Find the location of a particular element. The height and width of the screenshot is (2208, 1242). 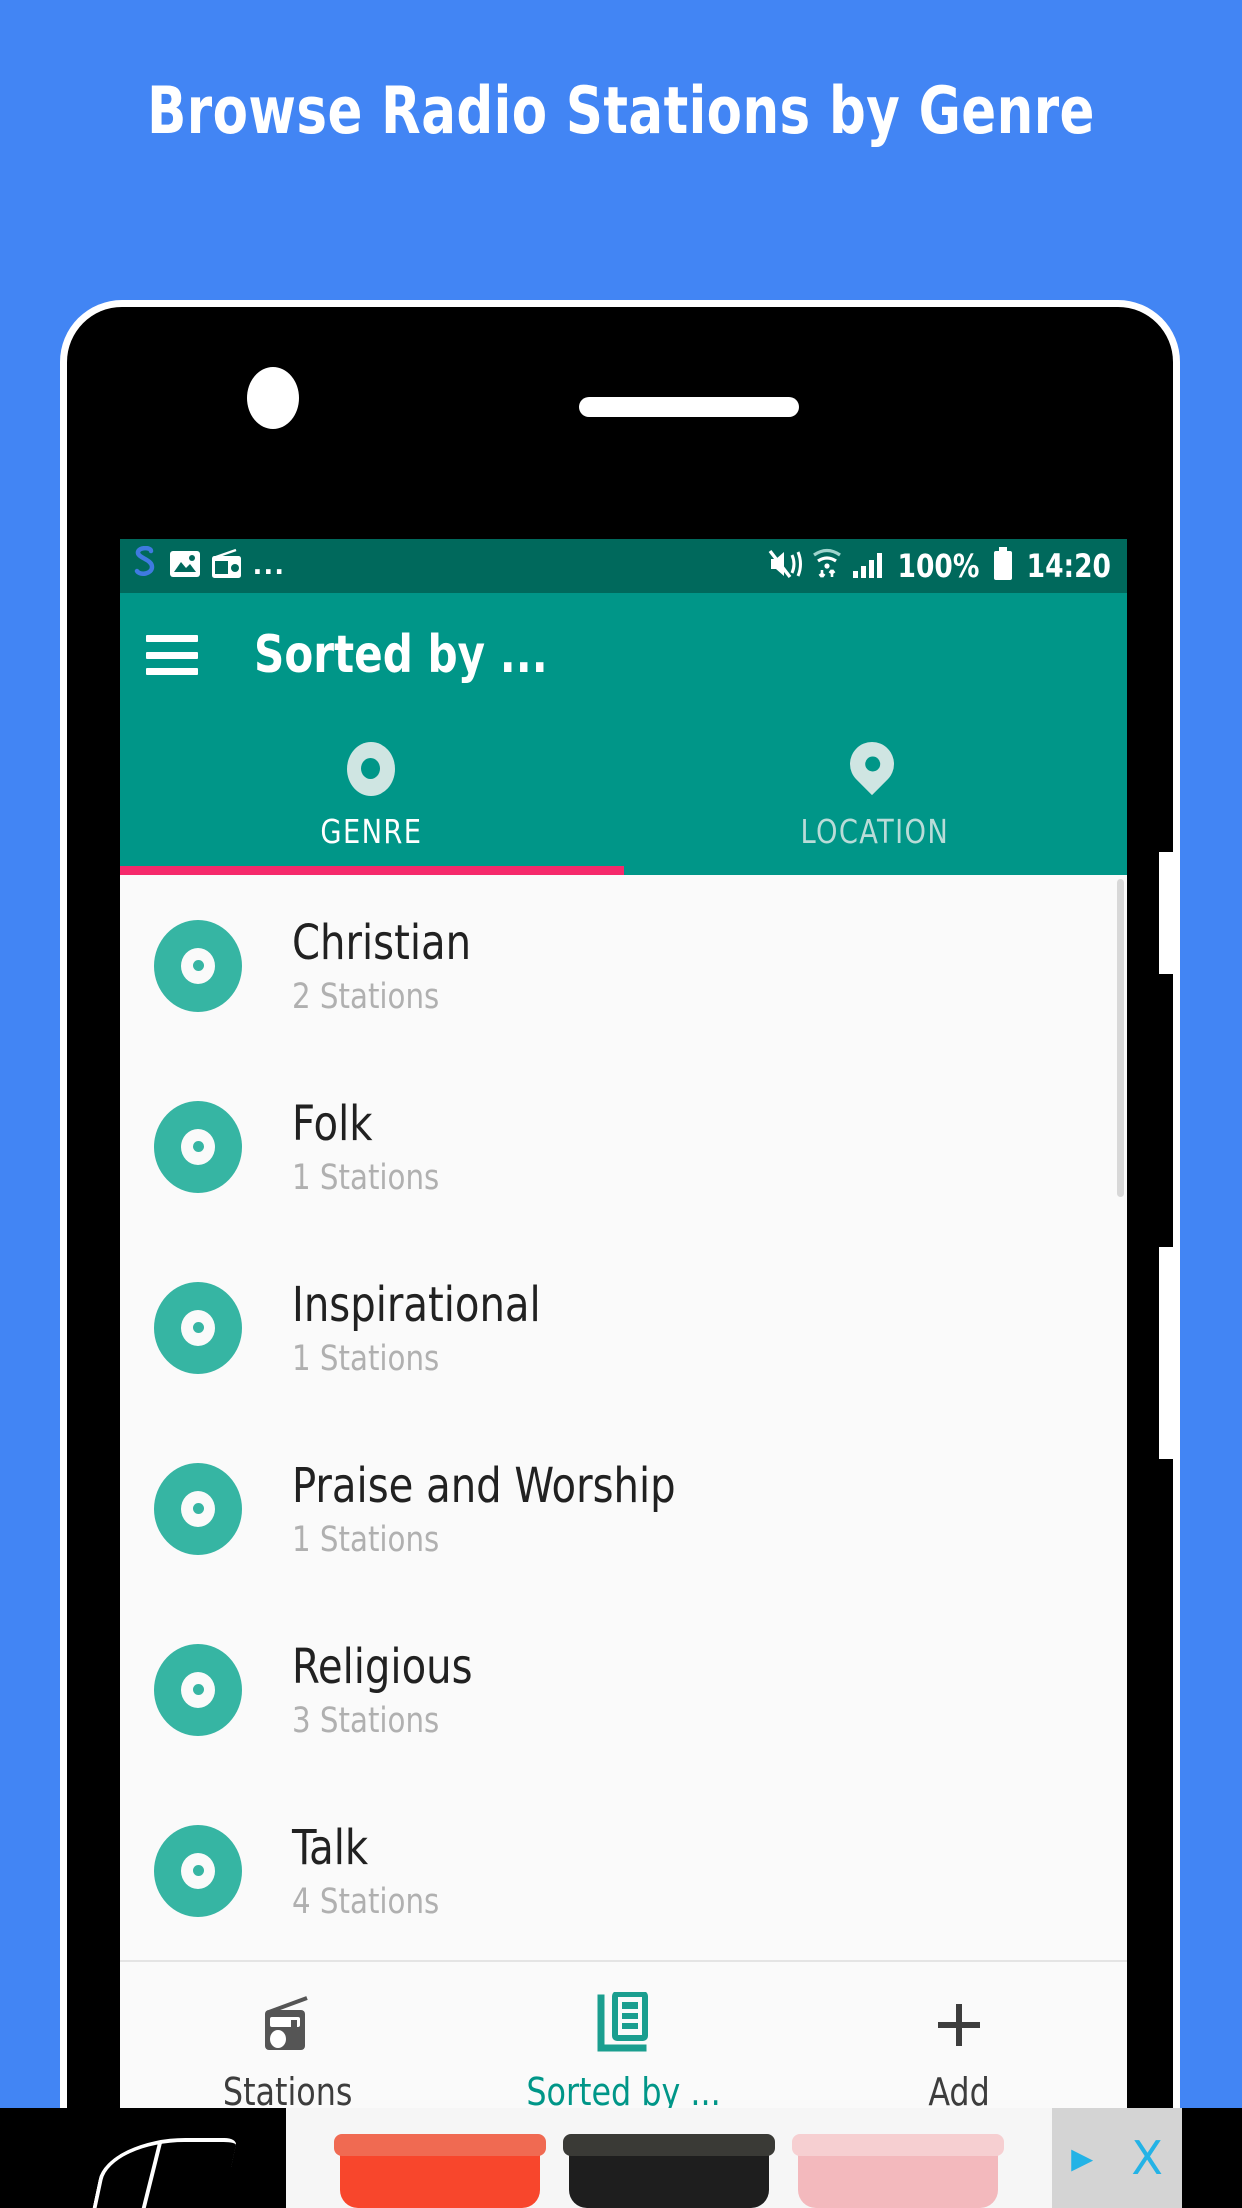

page-title: Browse Radio Stations by Genre is located at coordinates (621, 111).